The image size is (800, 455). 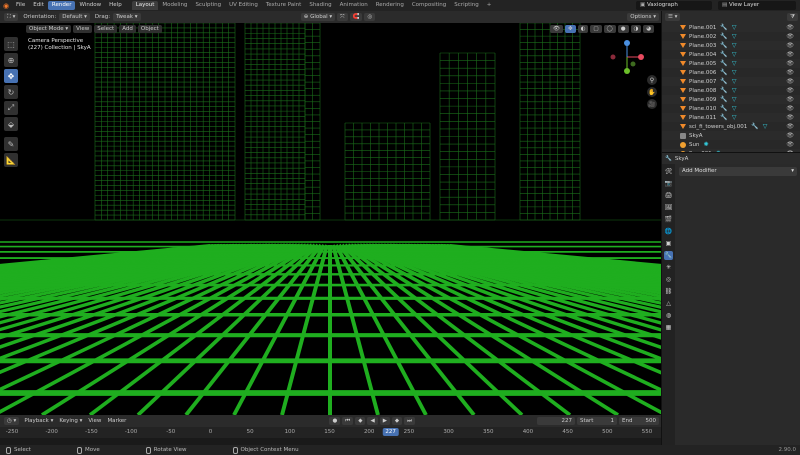 I want to click on select-box-icon: ⬚, so click(x=11, y=44).